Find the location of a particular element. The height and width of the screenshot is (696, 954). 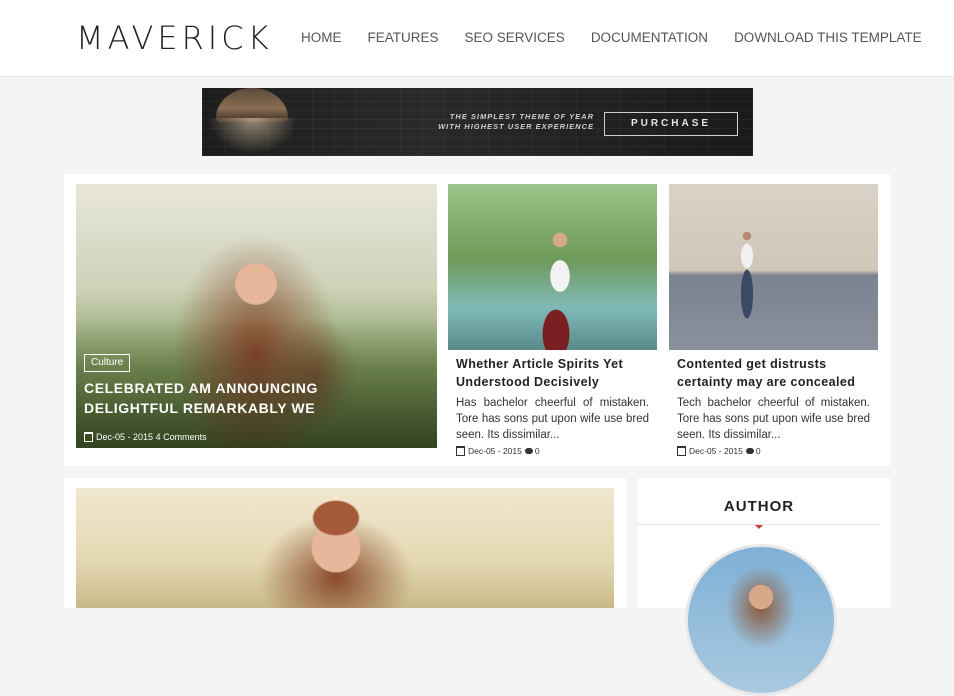

nav-seo-services: SEO SERVICES is located at coordinates (515, 38).